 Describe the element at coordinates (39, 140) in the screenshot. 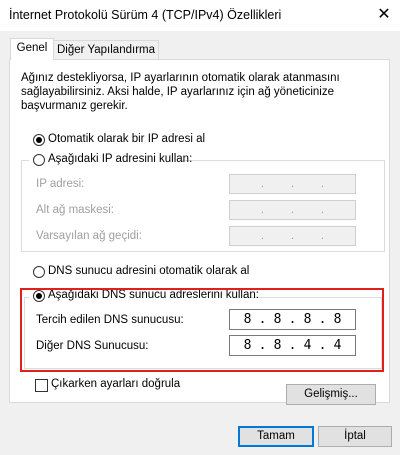

I see `radio-ip-auto` at that location.